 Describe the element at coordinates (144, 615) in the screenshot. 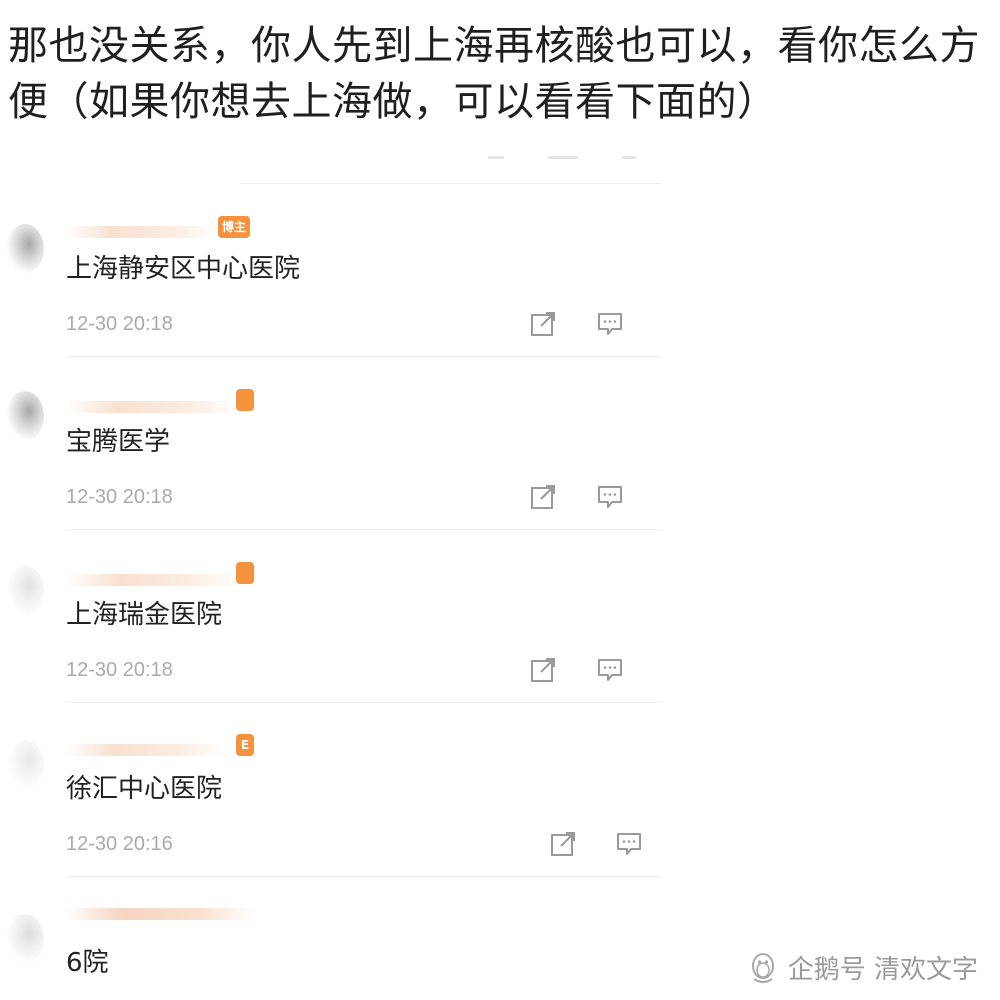

I see `comment-text: 上海瑞金医院` at that location.